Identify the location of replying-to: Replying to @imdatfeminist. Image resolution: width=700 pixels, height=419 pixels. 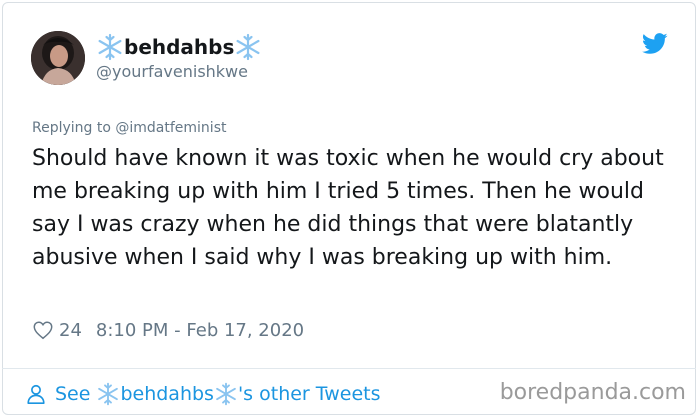
(129, 128).